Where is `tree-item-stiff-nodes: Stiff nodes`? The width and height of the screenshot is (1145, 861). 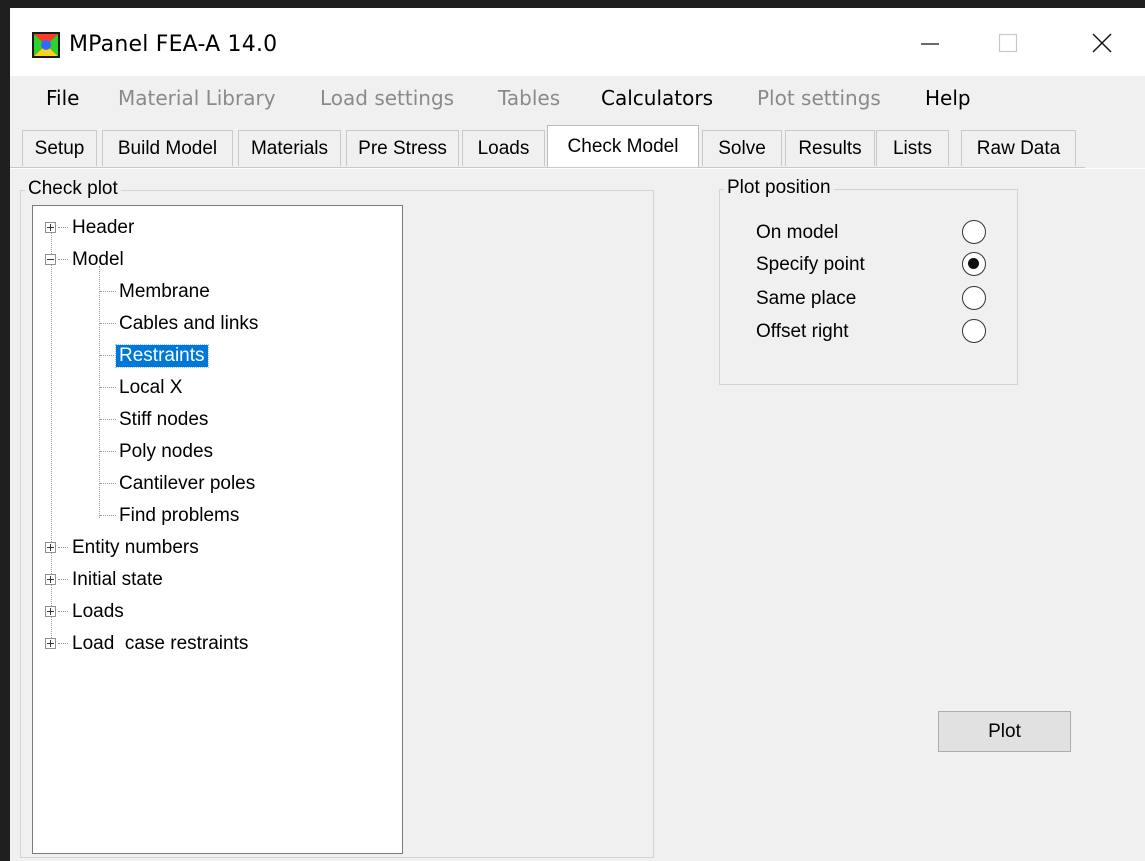
tree-item-stiff-nodes: Stiff nodes is located at coordinates (163, 420).